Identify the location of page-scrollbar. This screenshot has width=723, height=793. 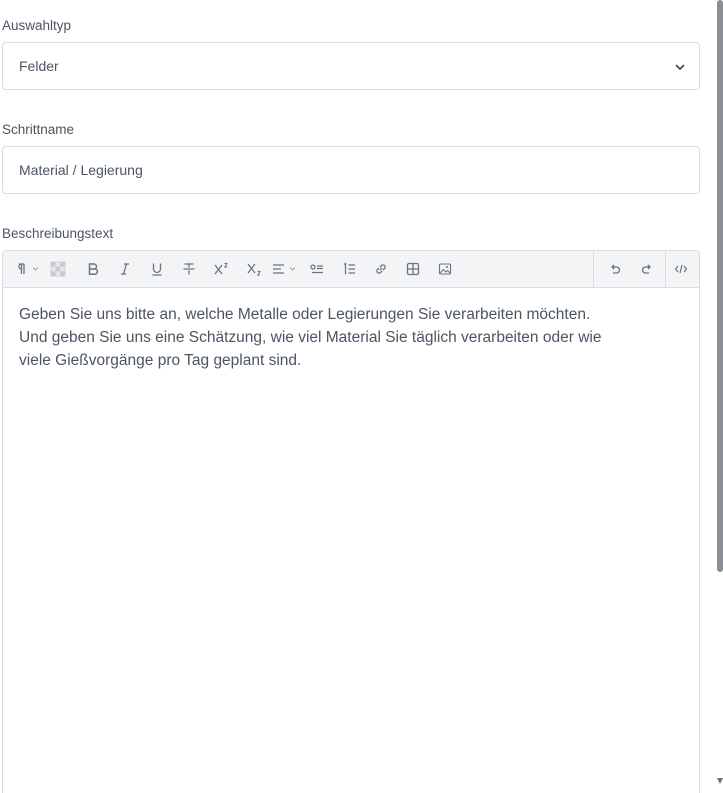
(719, 396).